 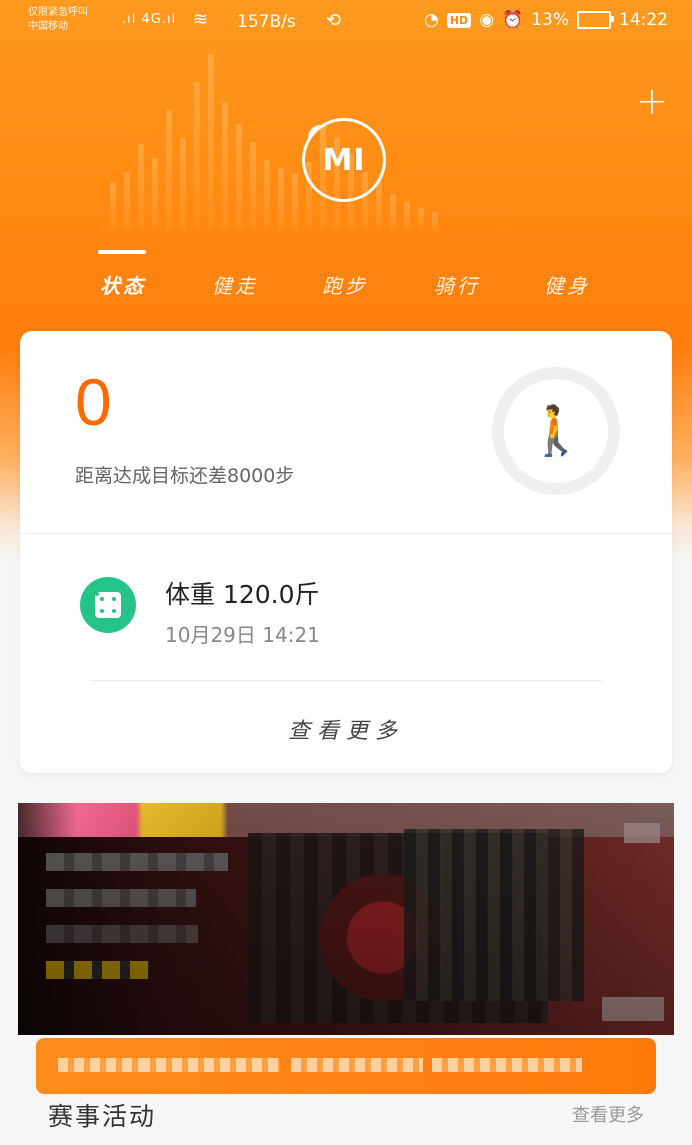 I want to click on carrier-text: 仅限紧急呼叫 中国移动, so click(x=58, y=20).